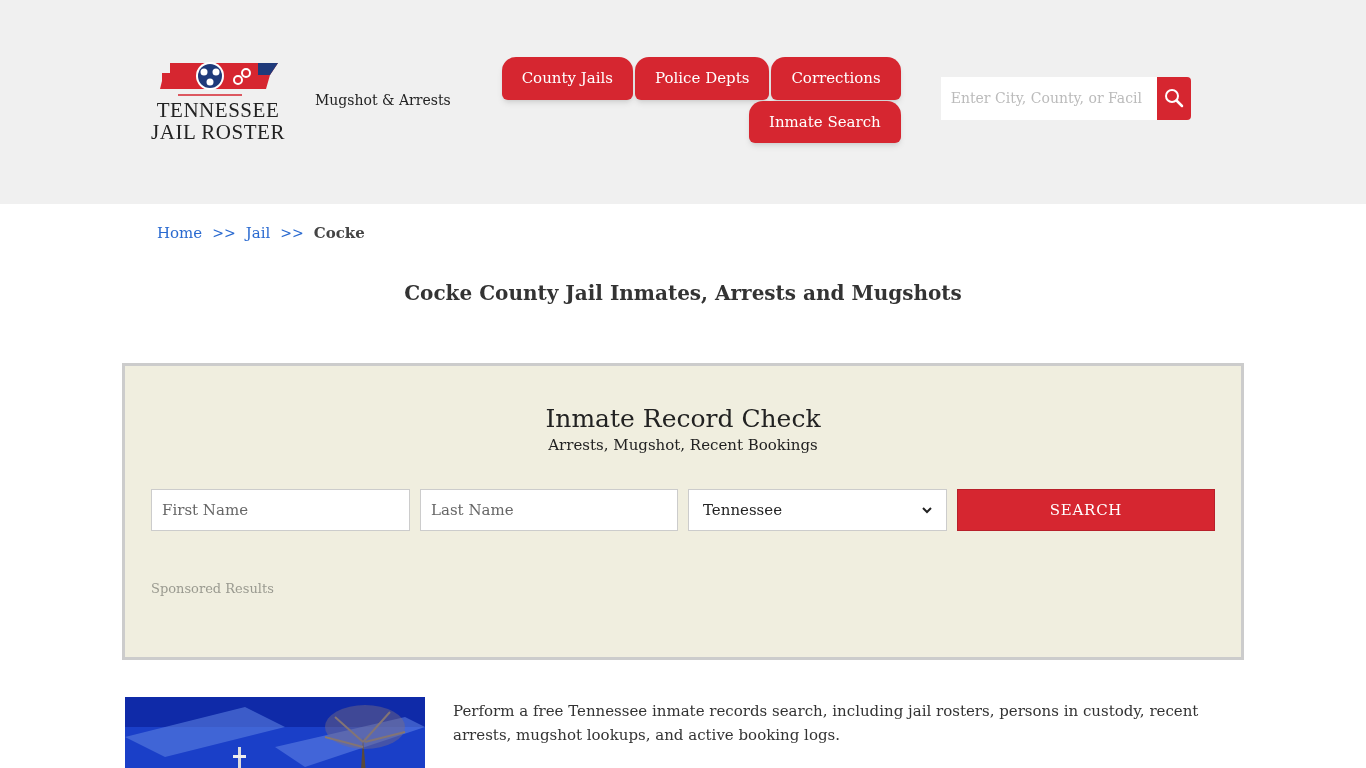 This screenshot has height=768, width=1366. Describe the element at coordinates (1048, 98) in the screenshot. I see `search-field: Enter City, County, or Facil` at that location.